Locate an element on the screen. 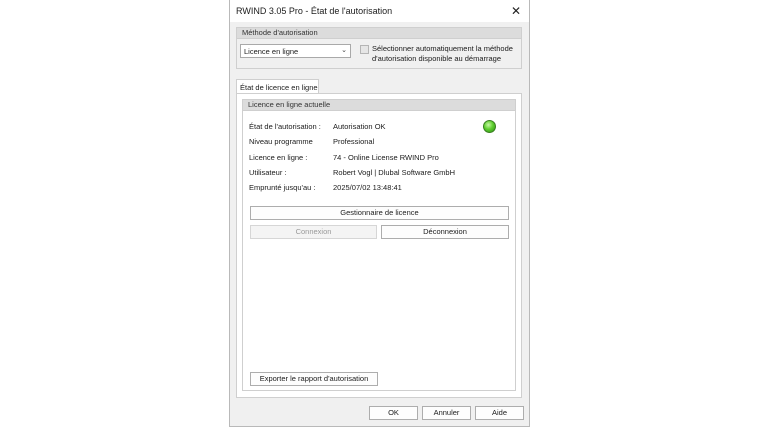 The width and height of the screenshot is (760, 428). row-value: Professional is located at coordinates (354, 141).